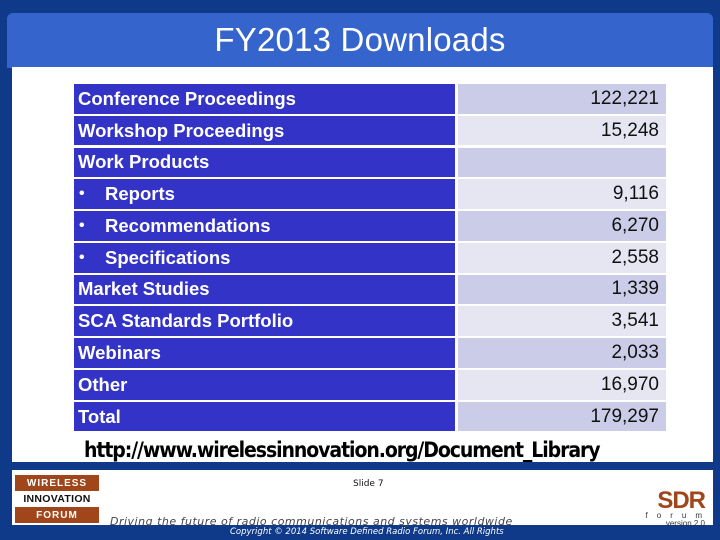  Describe the element at coordinates (57, 483) in the screenshot. I see `logo-line-wireless: WIRELESS` at that location.